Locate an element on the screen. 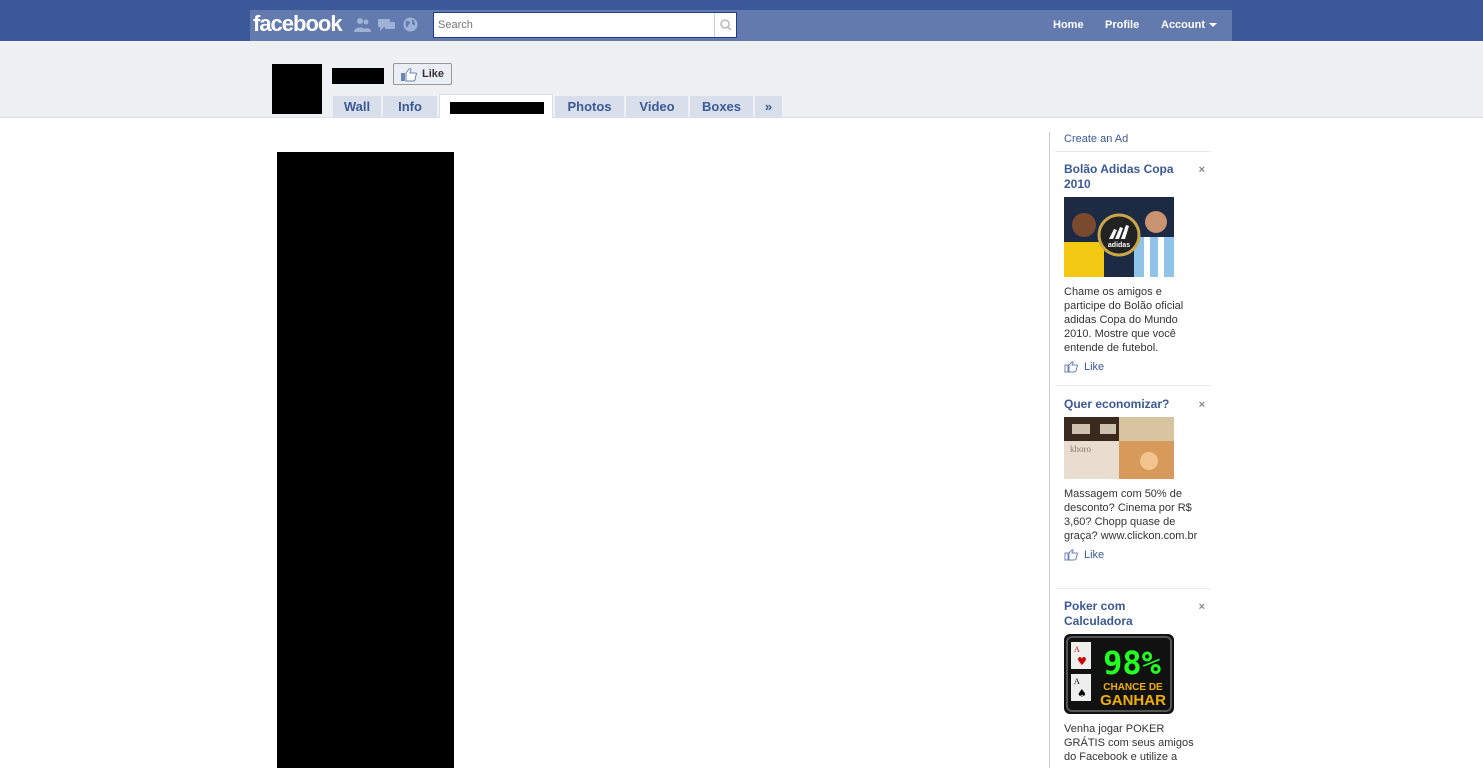 Image resolution: width=1483 pixels, height=768 pixels. main-content-redacted is located at coordinates (365, 460).